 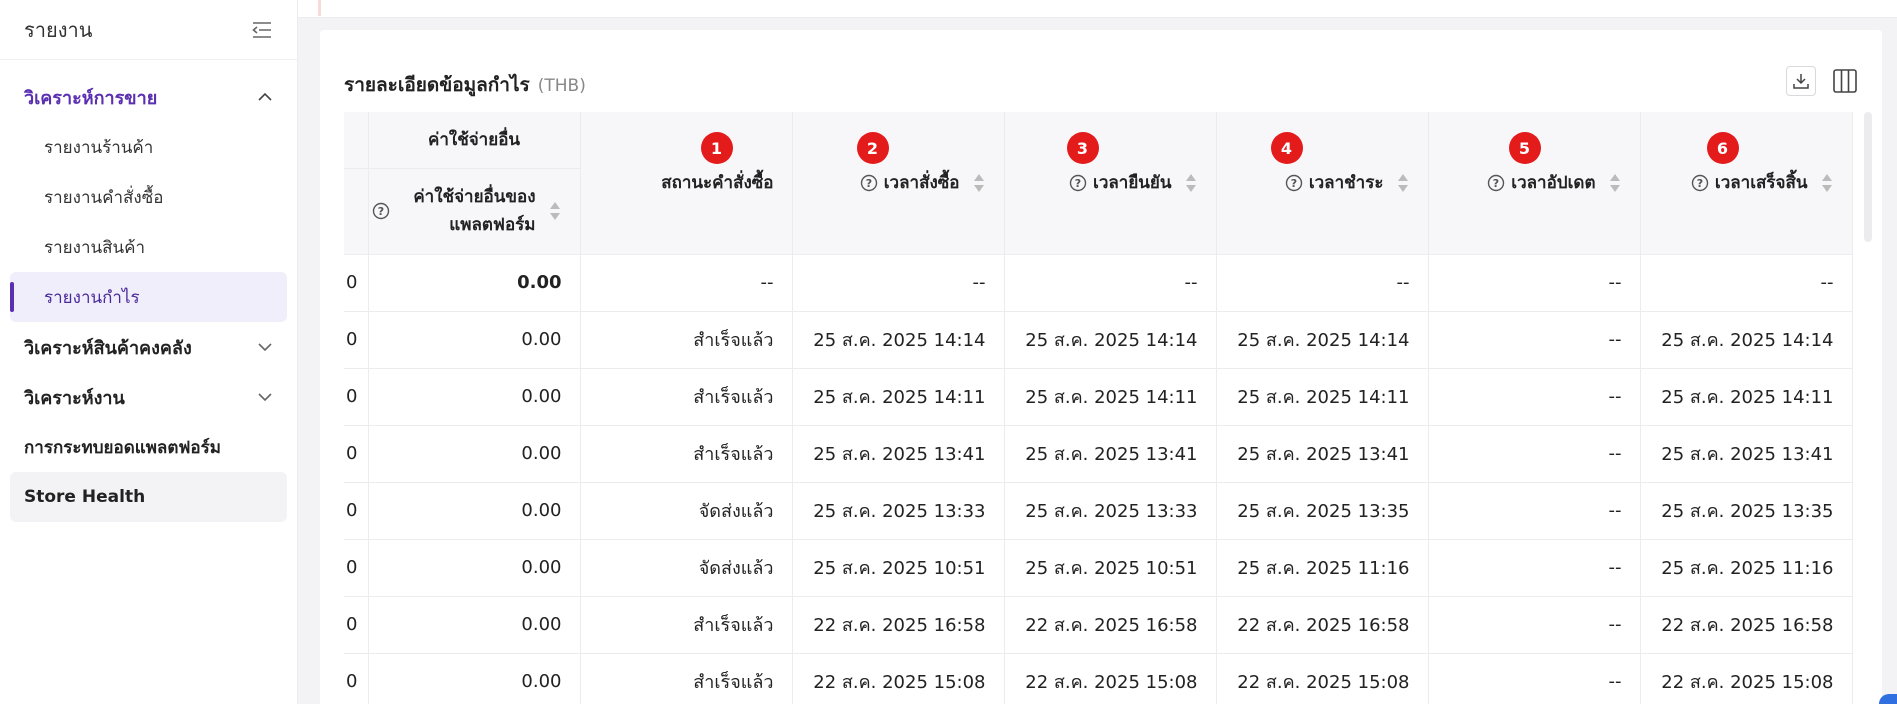 I want to click on table-cell-confirm: 25 ส.ค. 2025 14:14, so click(x=1110, y=340).